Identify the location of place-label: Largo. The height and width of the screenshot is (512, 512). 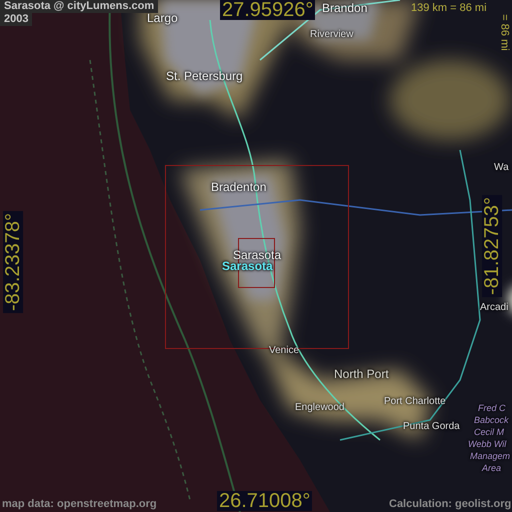
(162, 18).